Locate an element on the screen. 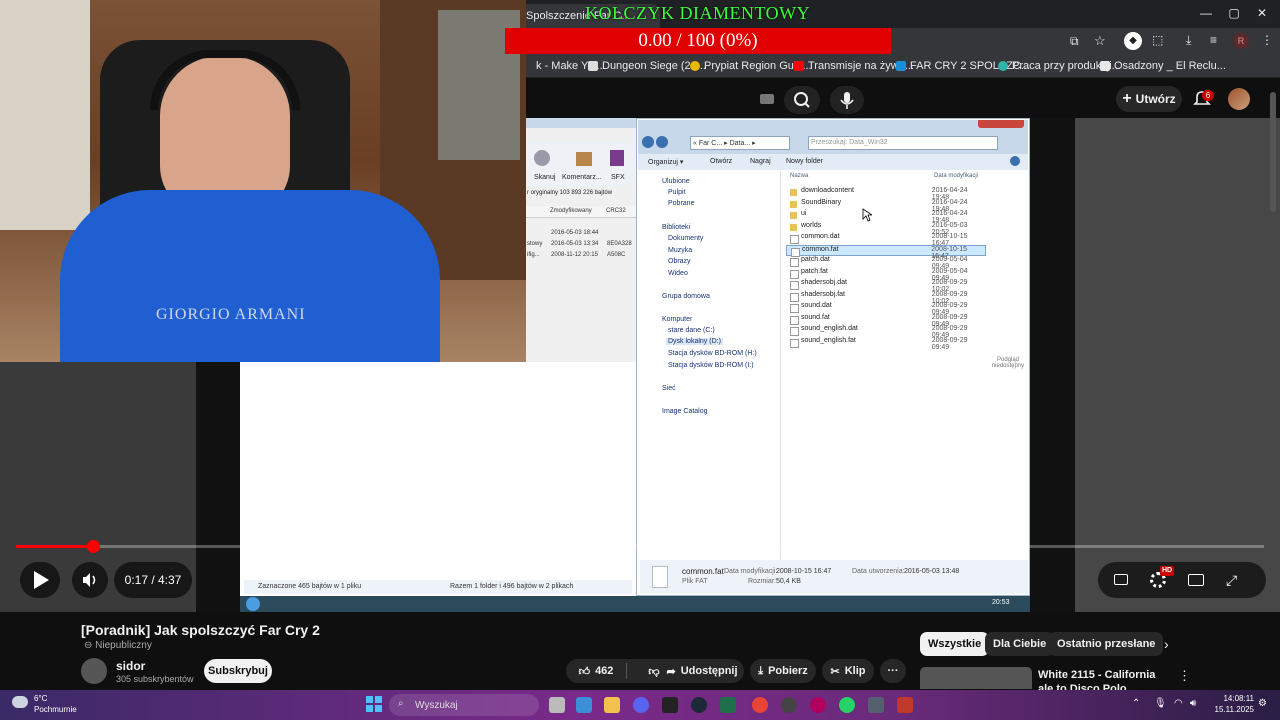 The image size is (1280, 720). file-row: common.dat 2008-10-15 16:47 is located at coordinates (886, 240).